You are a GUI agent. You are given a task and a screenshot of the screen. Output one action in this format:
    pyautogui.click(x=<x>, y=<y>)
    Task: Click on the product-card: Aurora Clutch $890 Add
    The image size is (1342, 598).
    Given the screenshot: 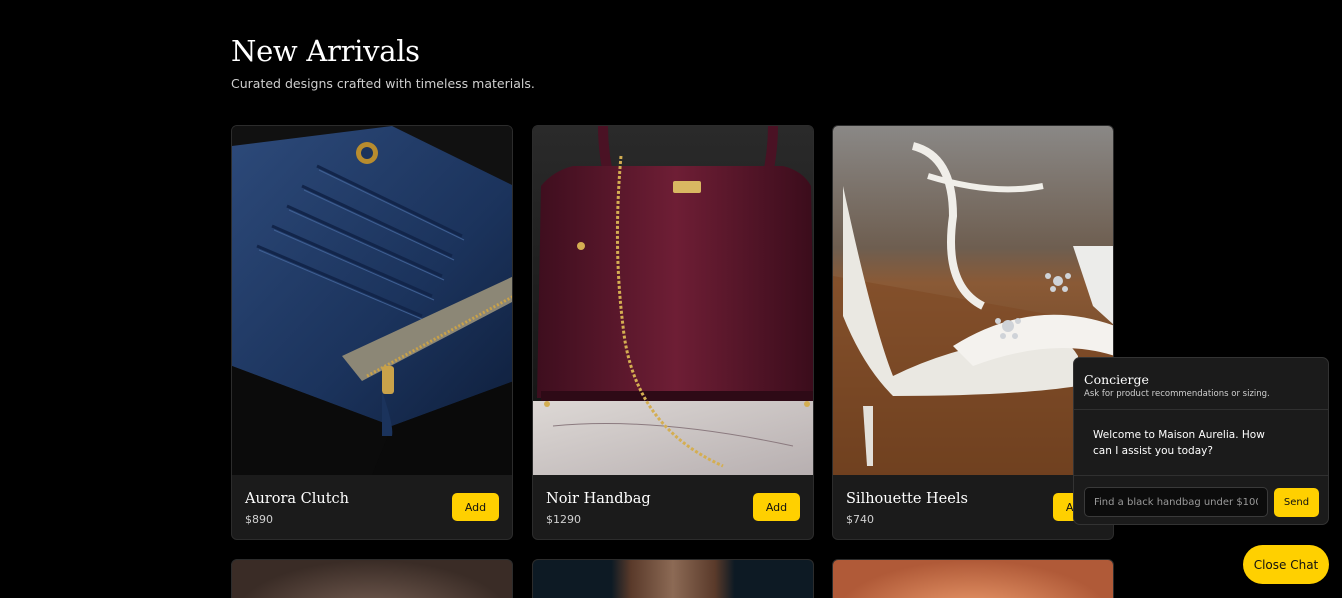 What is the action you would take?
    pyautogui.click(x=372, y=332)
    